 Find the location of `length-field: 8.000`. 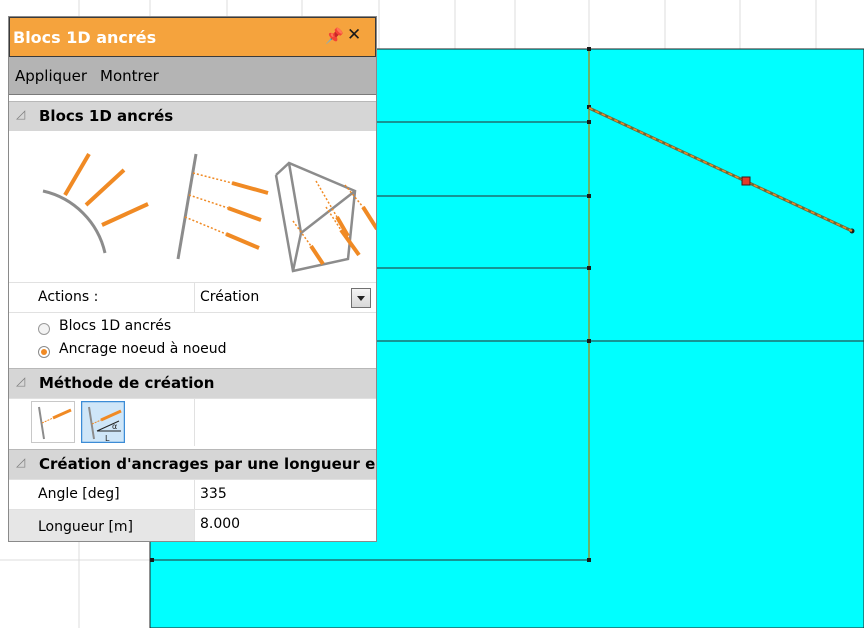

length-field: 8.000 is located at coordinates (285, 525).